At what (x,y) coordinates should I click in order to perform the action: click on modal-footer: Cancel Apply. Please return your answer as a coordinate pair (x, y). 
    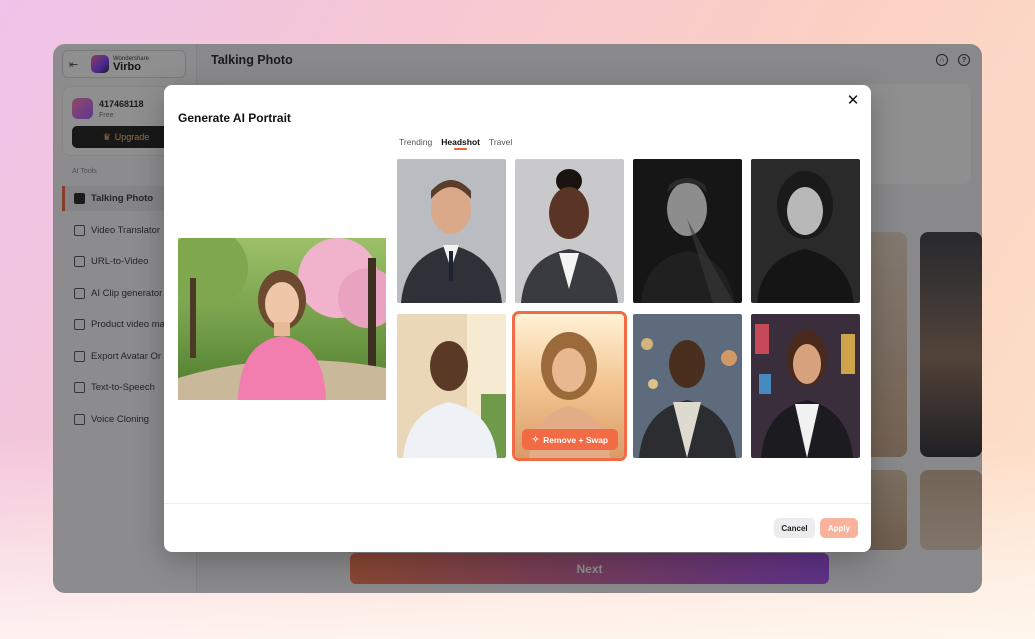
    Looking at the image, I should click on (517, 527).